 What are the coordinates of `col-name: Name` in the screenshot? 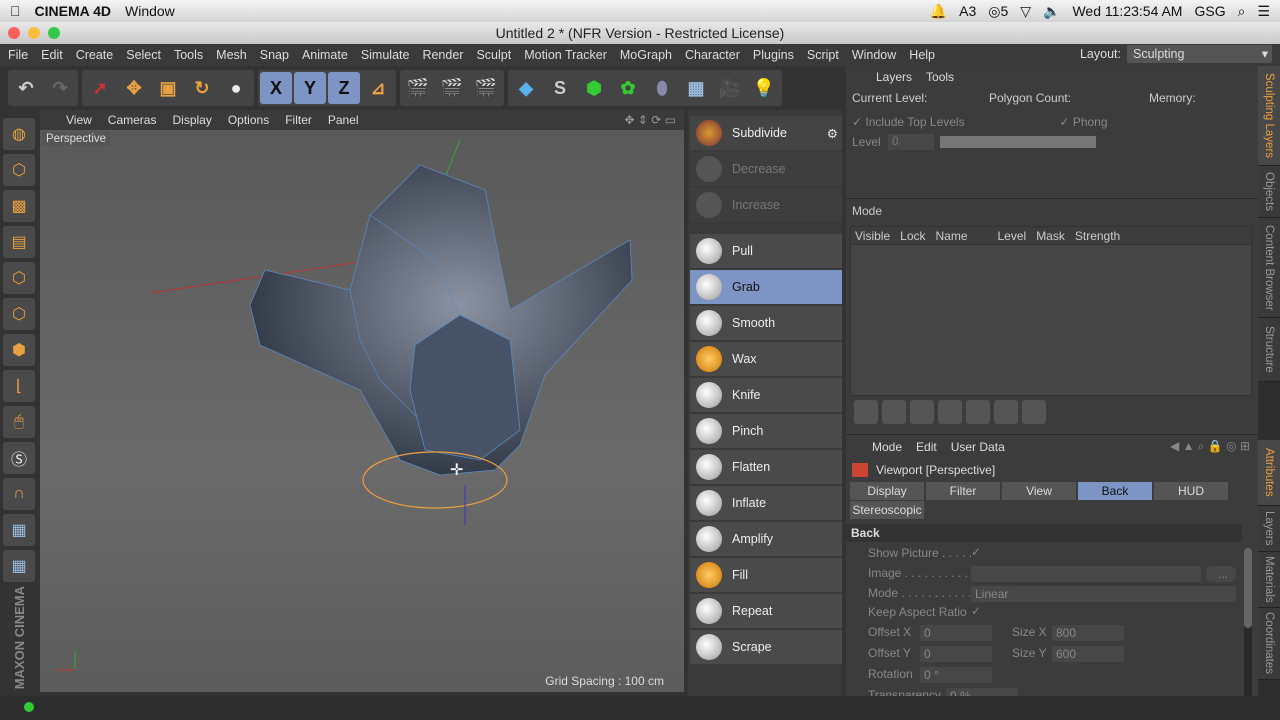 It's located at (962, 236).